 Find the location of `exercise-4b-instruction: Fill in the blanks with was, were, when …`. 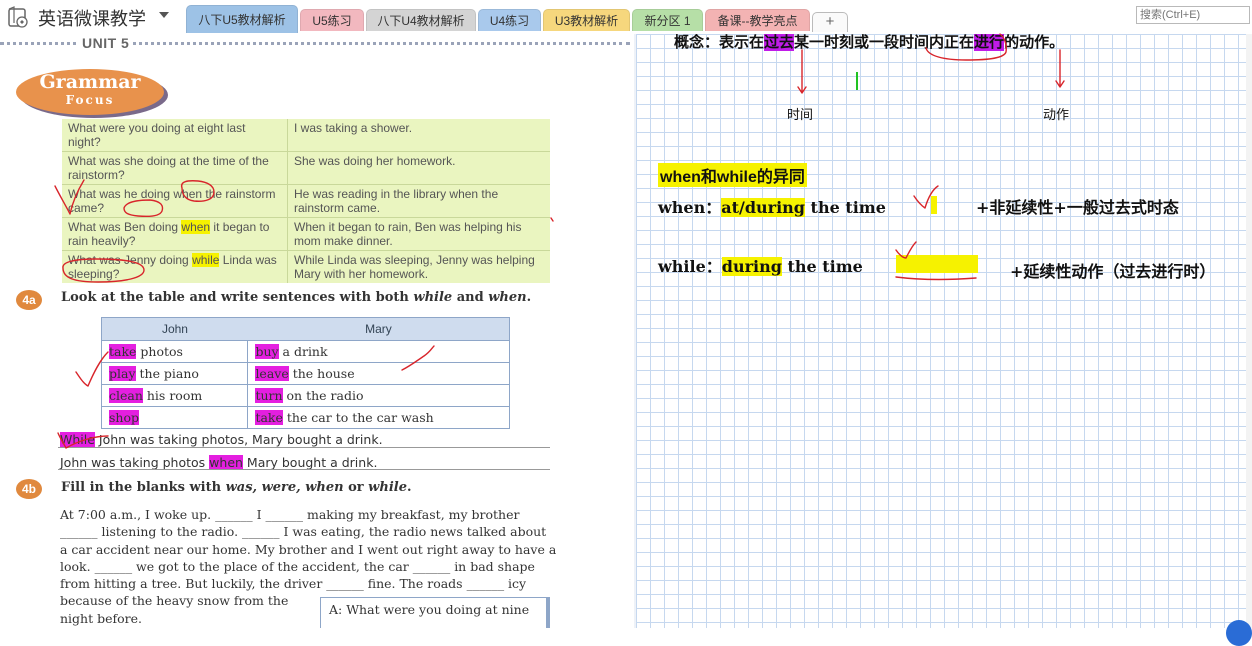

exercise-4b-instruction: Fill in the blanks with was, were, when … is located at coordinates (236, 487).